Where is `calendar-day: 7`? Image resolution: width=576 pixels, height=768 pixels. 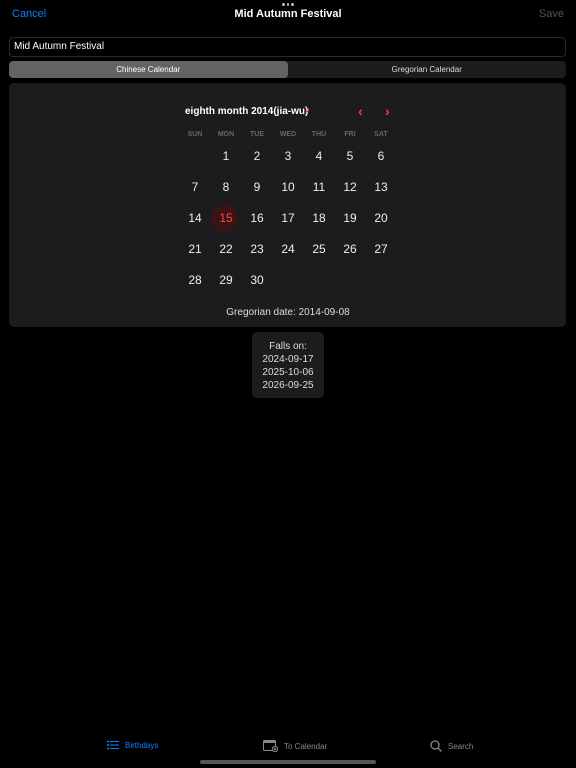
calendar-day: 7 is located at coordinates (195, 187).